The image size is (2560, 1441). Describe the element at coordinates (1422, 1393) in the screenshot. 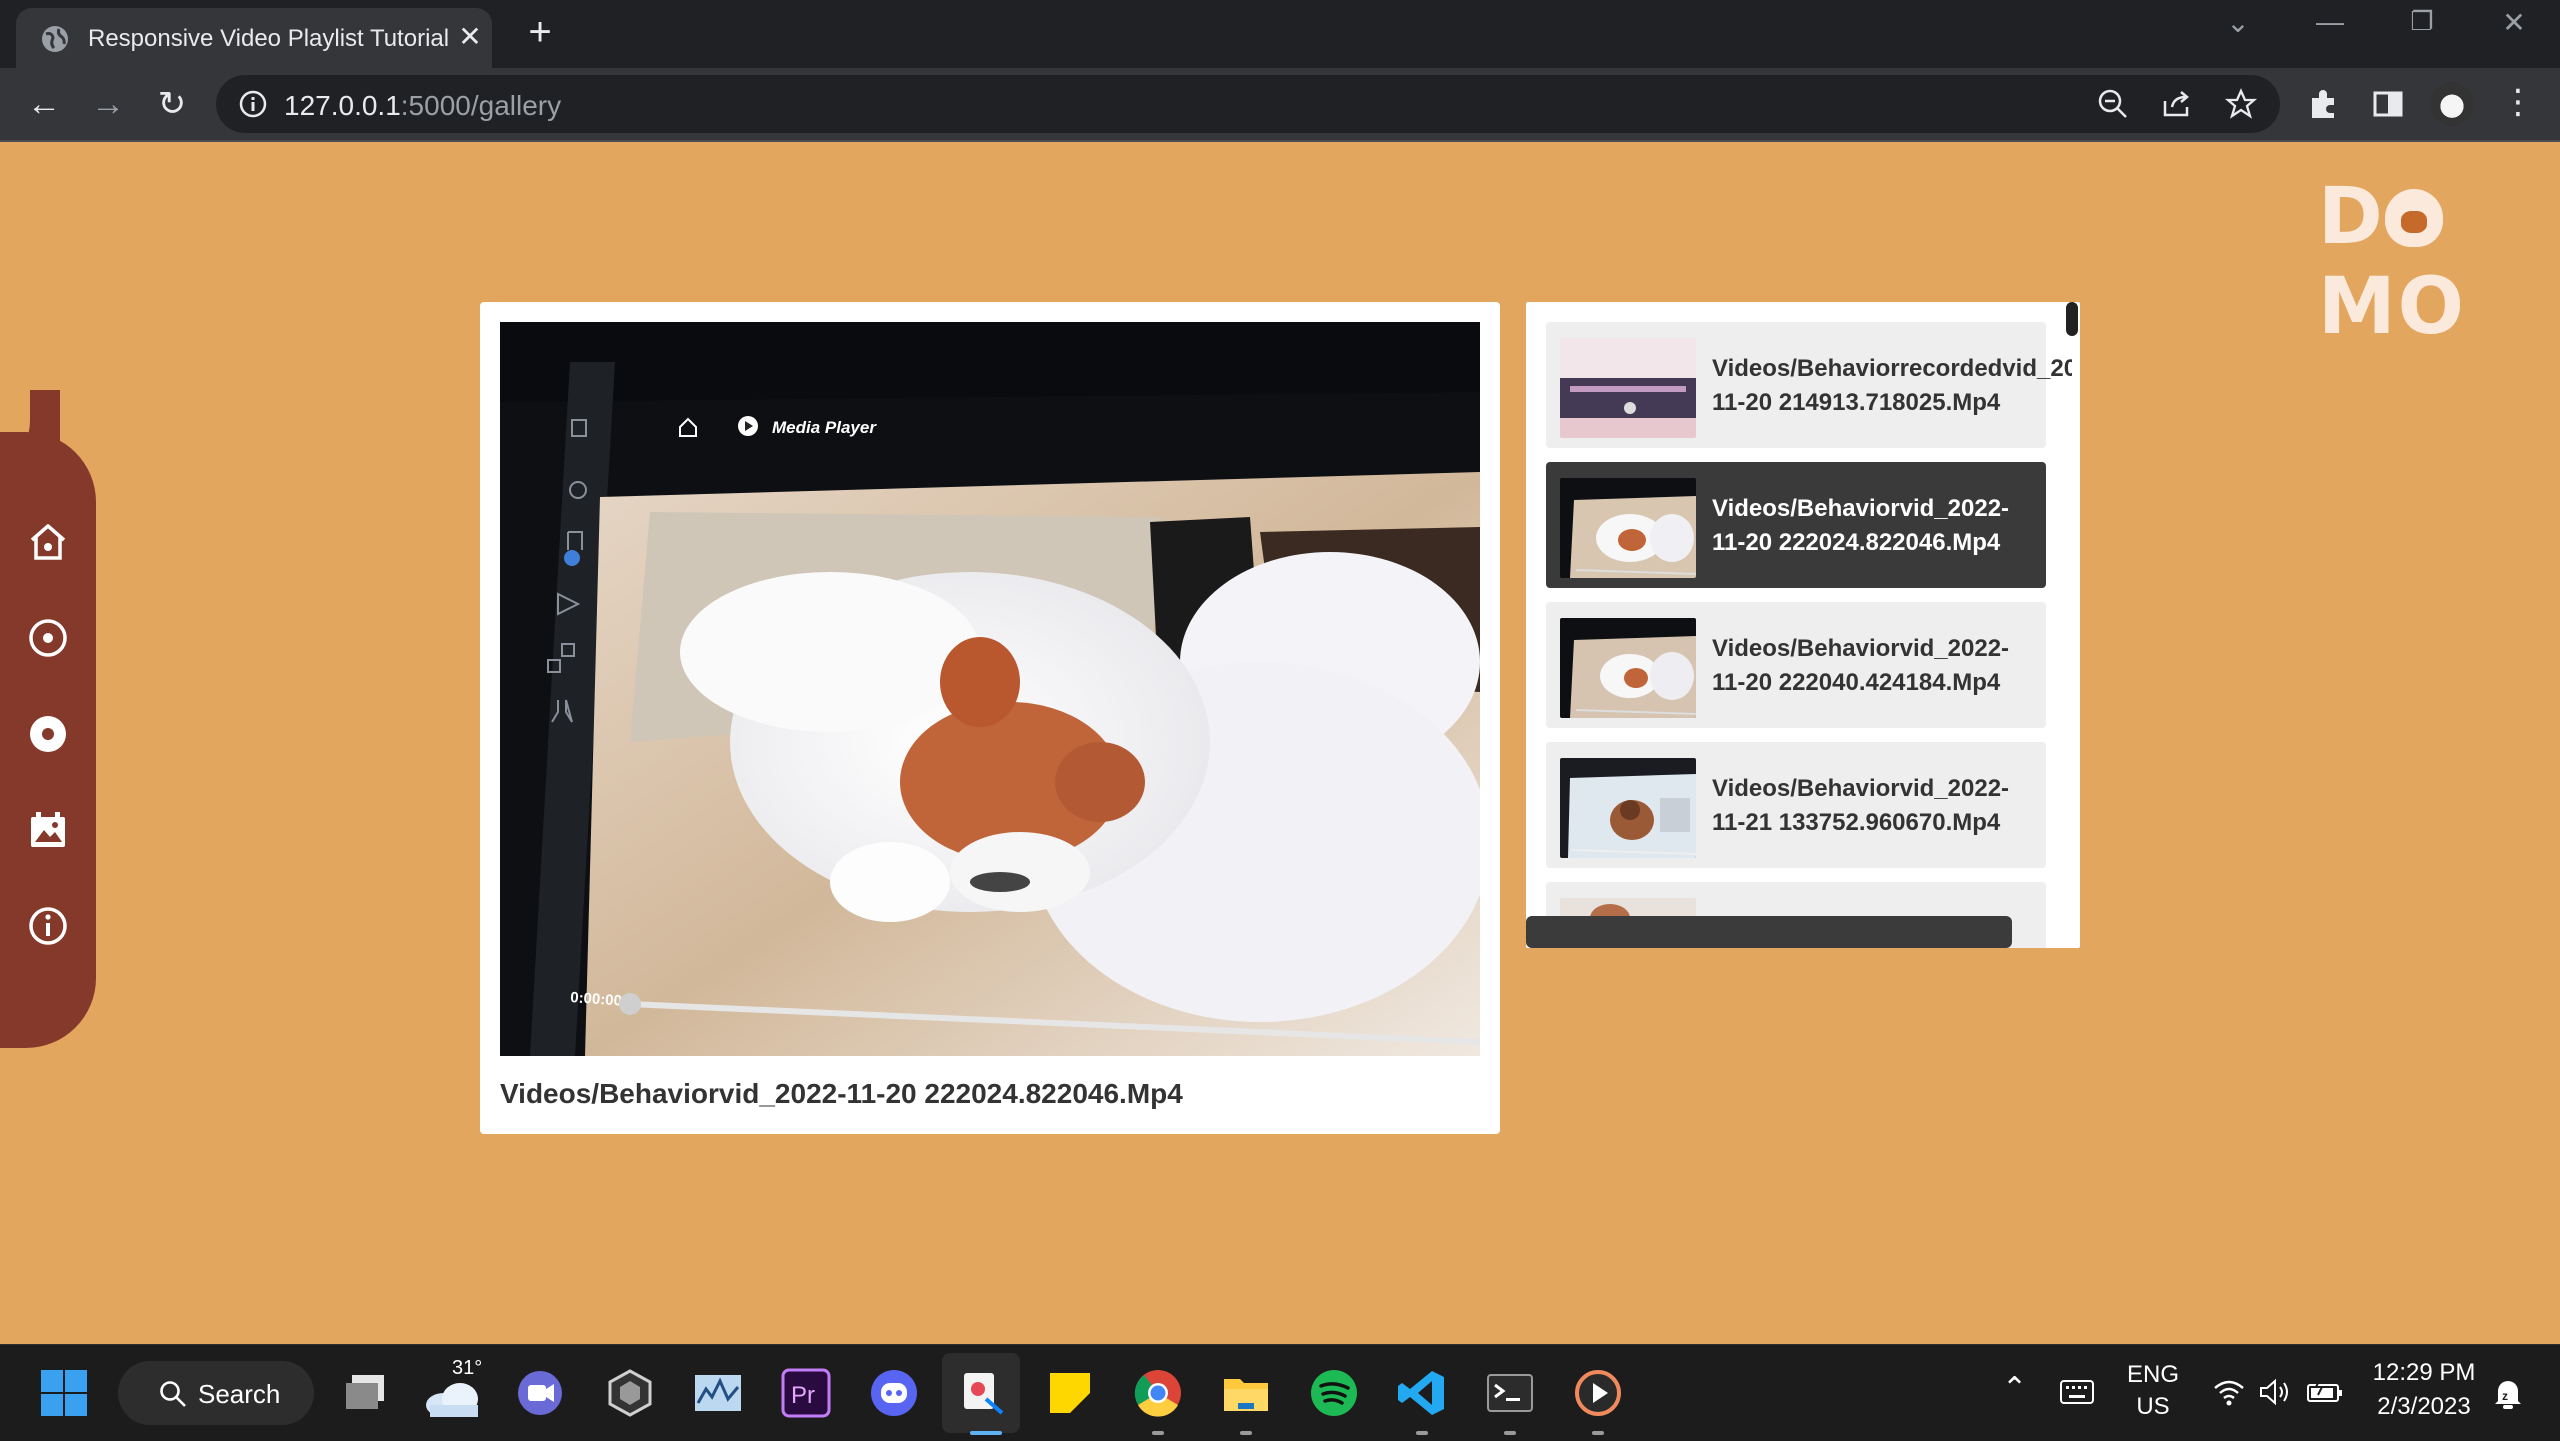

I see `vscode-icon` at that location.